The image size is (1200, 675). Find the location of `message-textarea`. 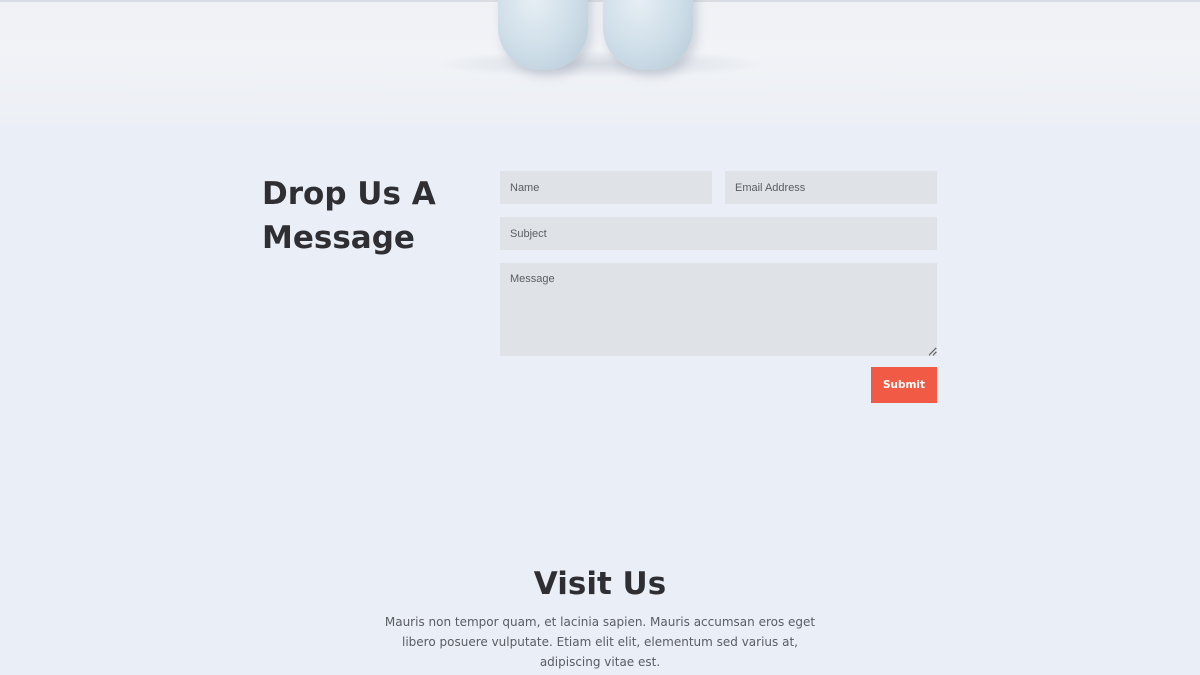

message-textarea is located at coordinates (718, 309).